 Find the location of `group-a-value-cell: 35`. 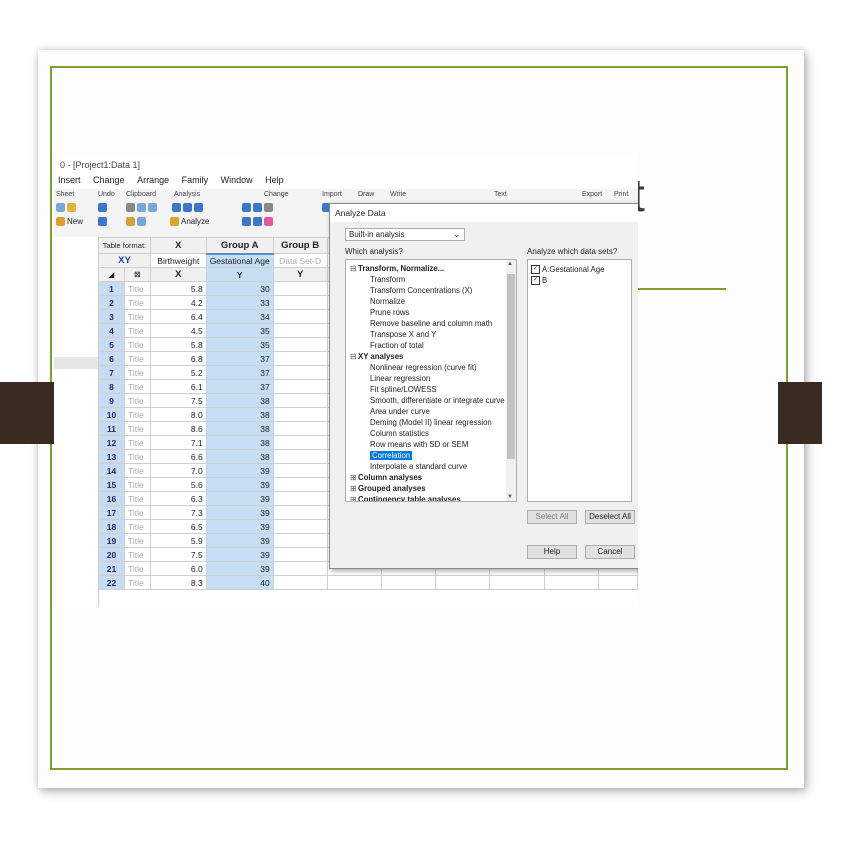

group-a-value-cell: 35 is located at coordinates (239, 344).